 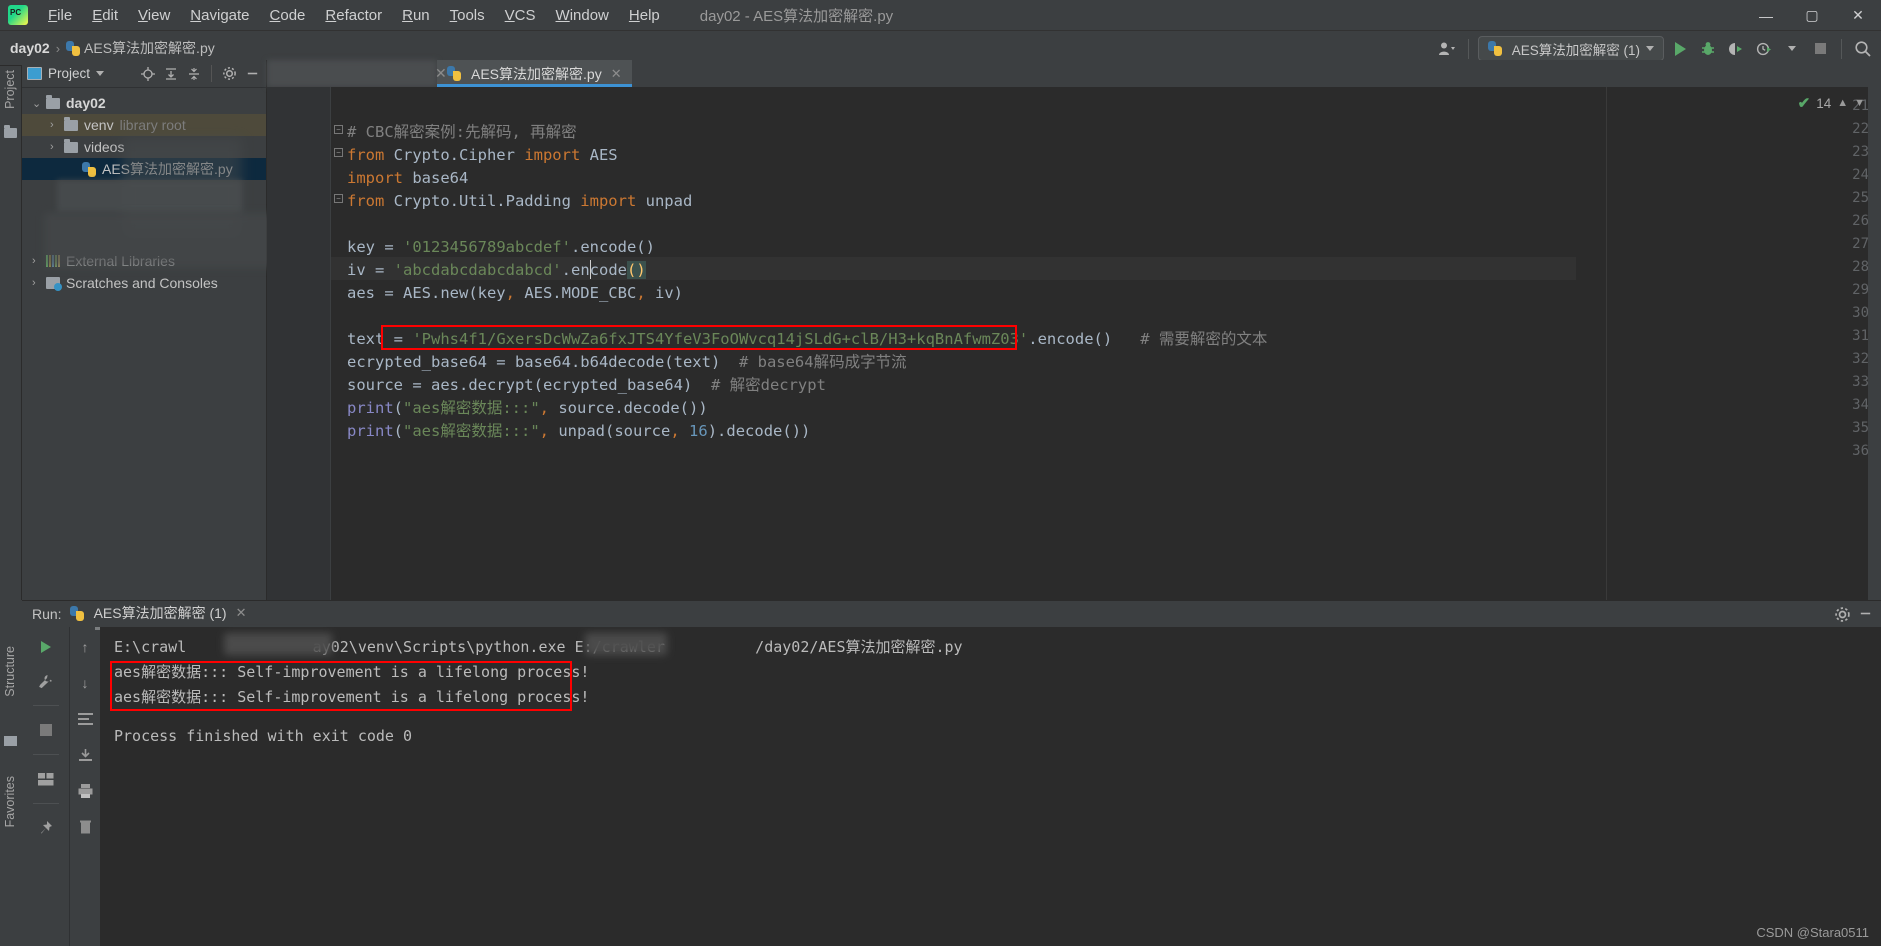 What do you see at coordinates (152, 125) in the screenshot?
I see `tree-item-hint: library root` at bounding box center [152, 125].